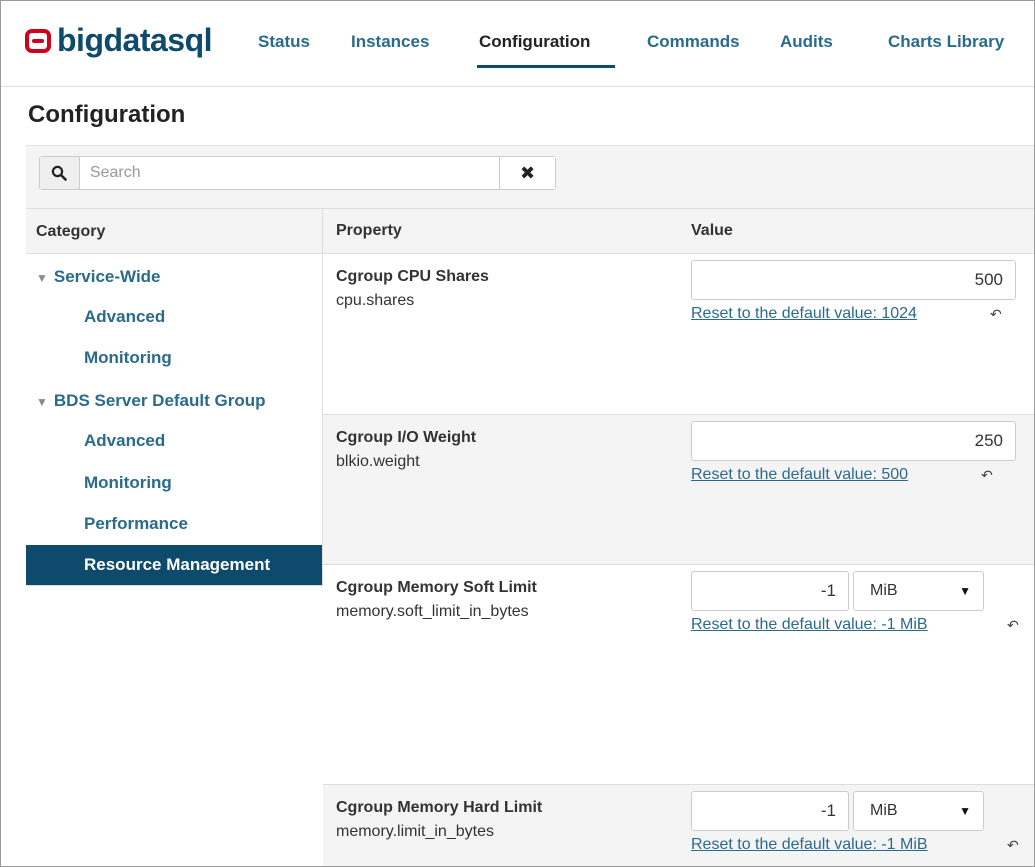 The width and height of the screenshot is (1035, 867). I want to click on search-icon, so click(60, 173).